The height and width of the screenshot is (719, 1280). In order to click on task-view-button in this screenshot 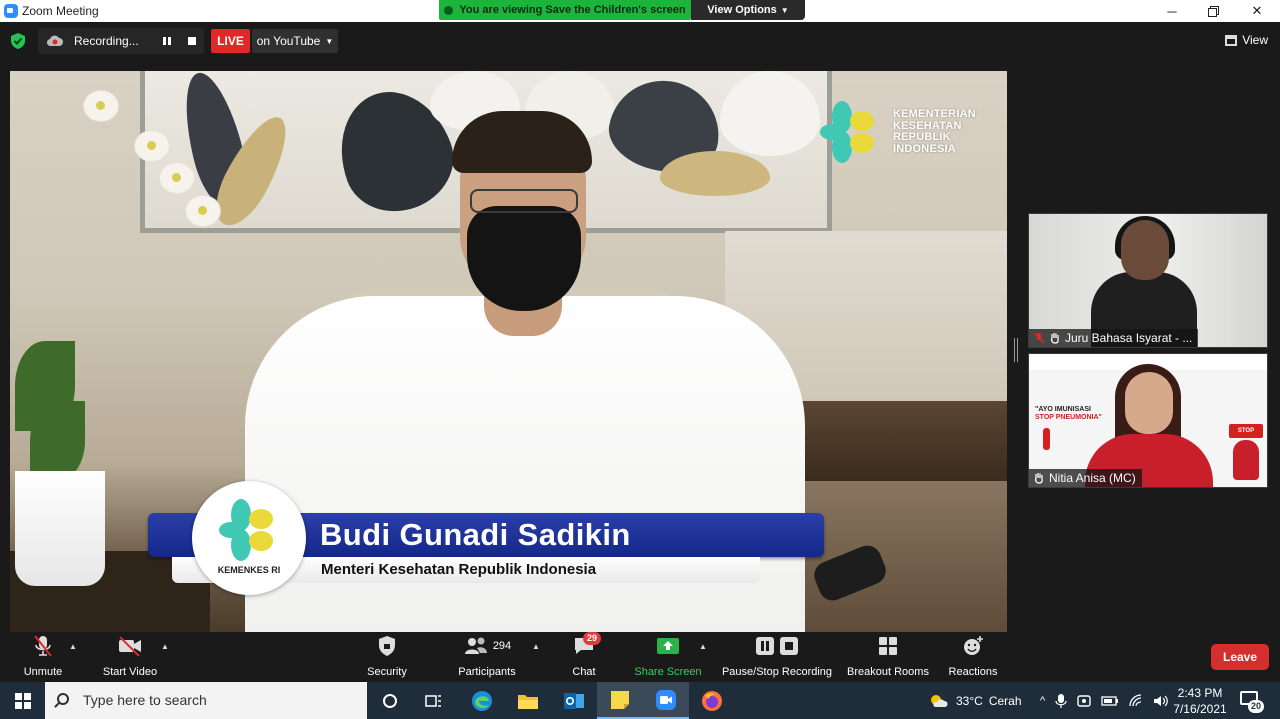, I will do `click(434, 700)`.